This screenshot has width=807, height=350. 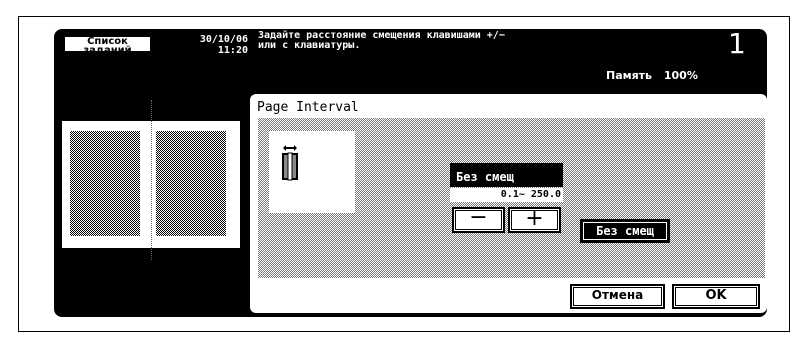 I want to click on dialog-title: Page Interval, so click(x=308, y=107).